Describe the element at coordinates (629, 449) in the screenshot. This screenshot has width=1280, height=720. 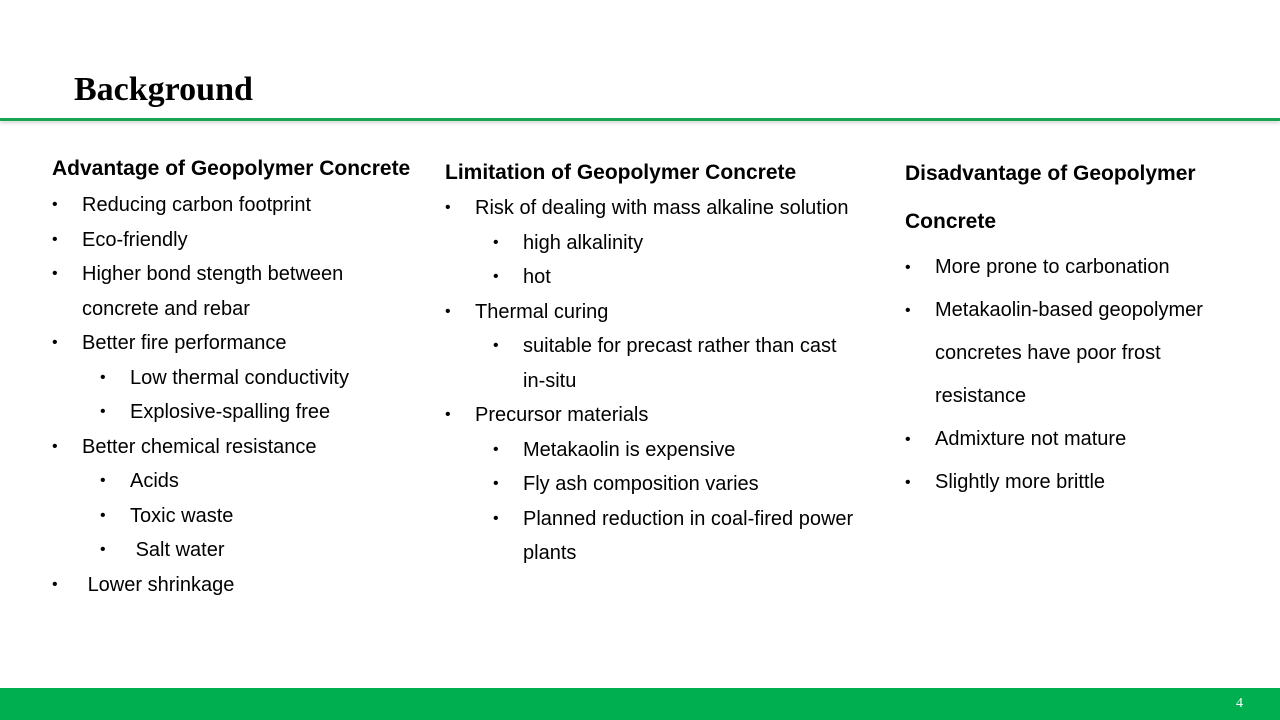
I see `list-item-text: Metakaolin is expensive` at that location.